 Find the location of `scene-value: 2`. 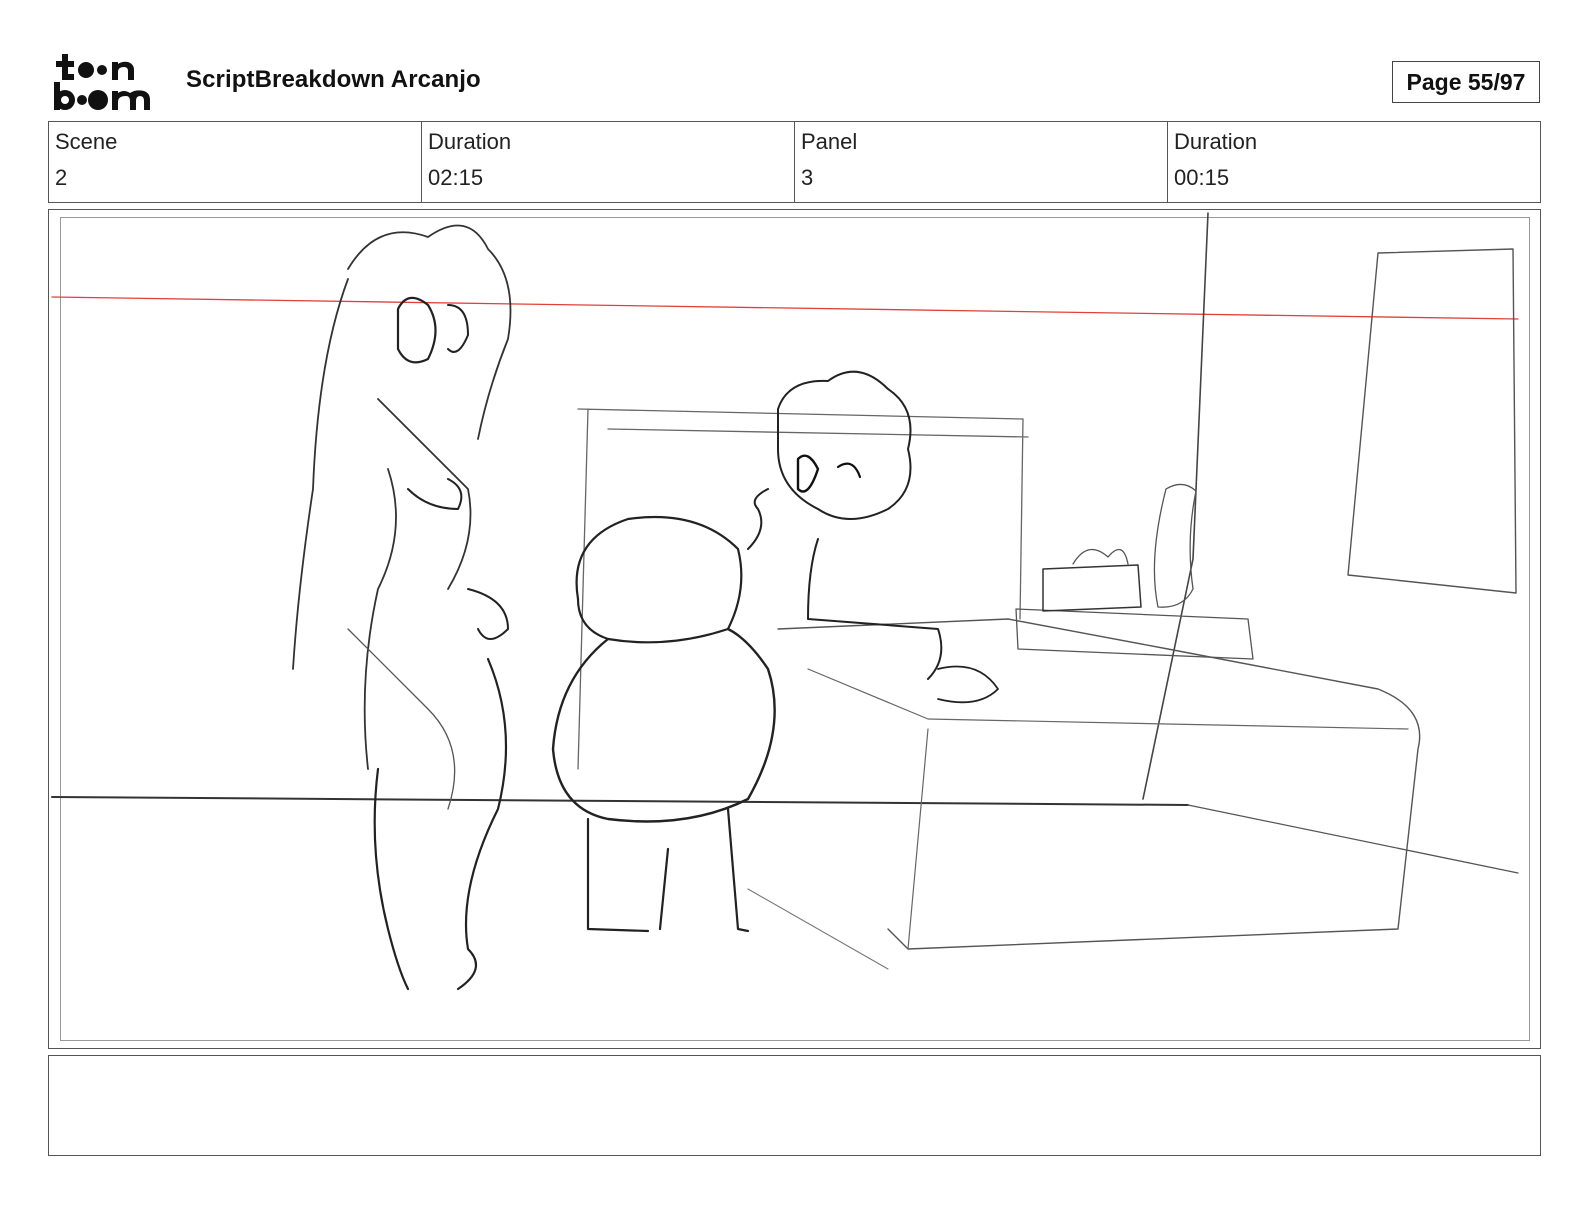

scene-value: 2 is located at coordinates (61, 177).